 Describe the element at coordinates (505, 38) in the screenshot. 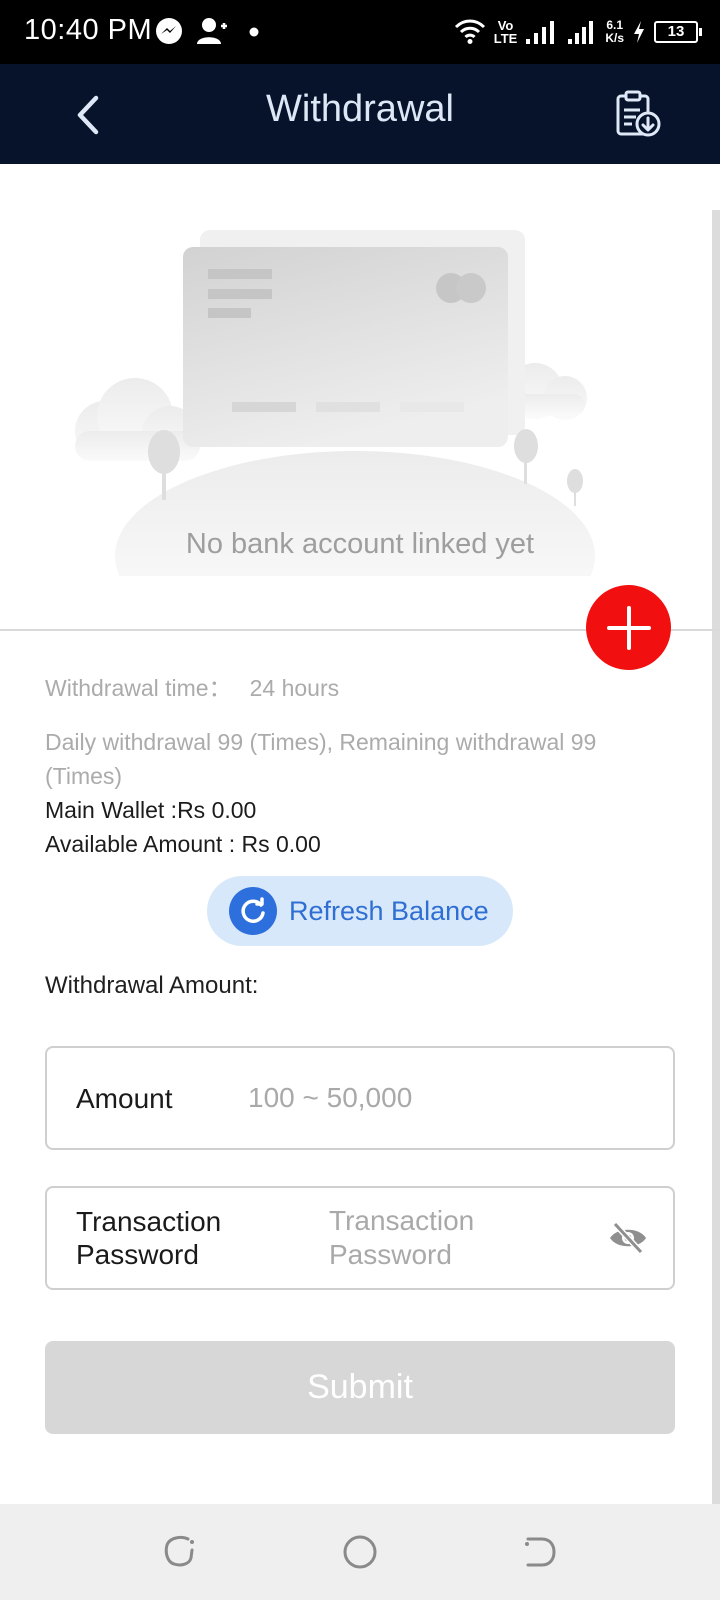

I see `network-lte-label: LTE` at that location.